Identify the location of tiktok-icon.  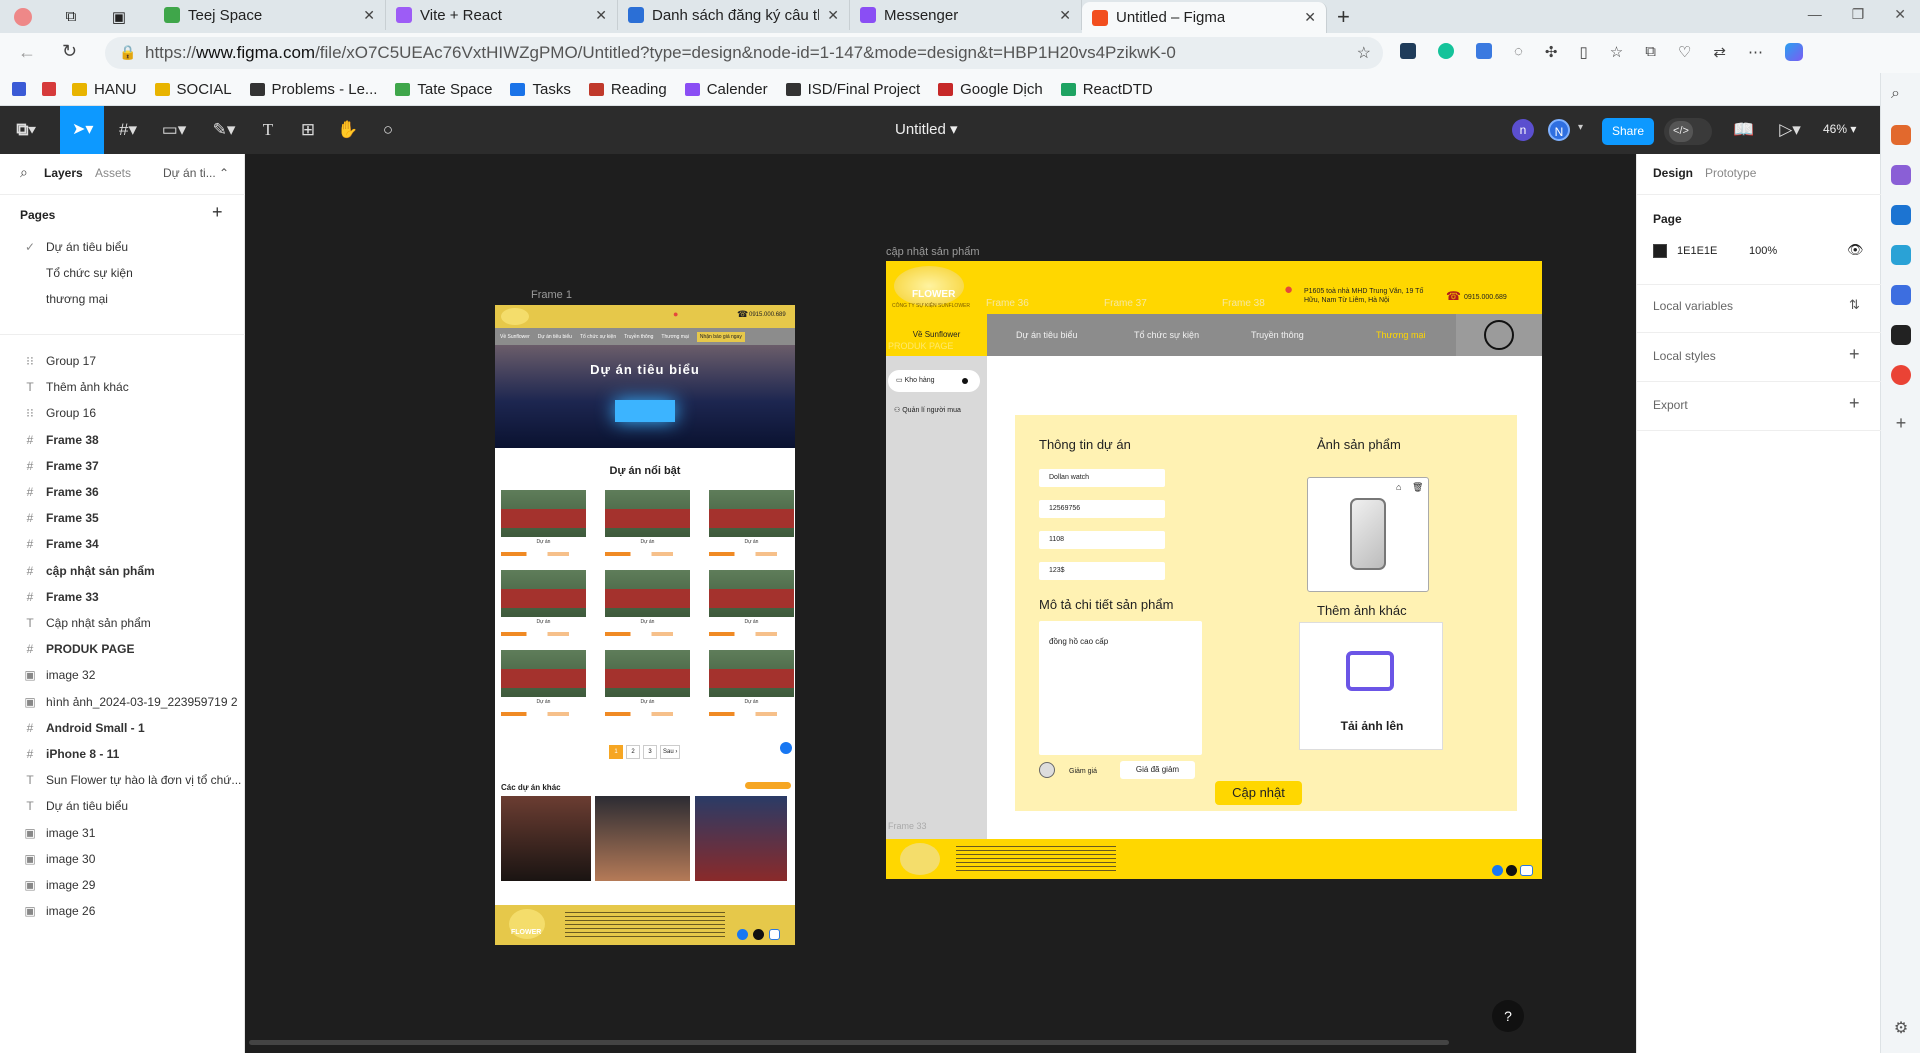
(1511, 870).